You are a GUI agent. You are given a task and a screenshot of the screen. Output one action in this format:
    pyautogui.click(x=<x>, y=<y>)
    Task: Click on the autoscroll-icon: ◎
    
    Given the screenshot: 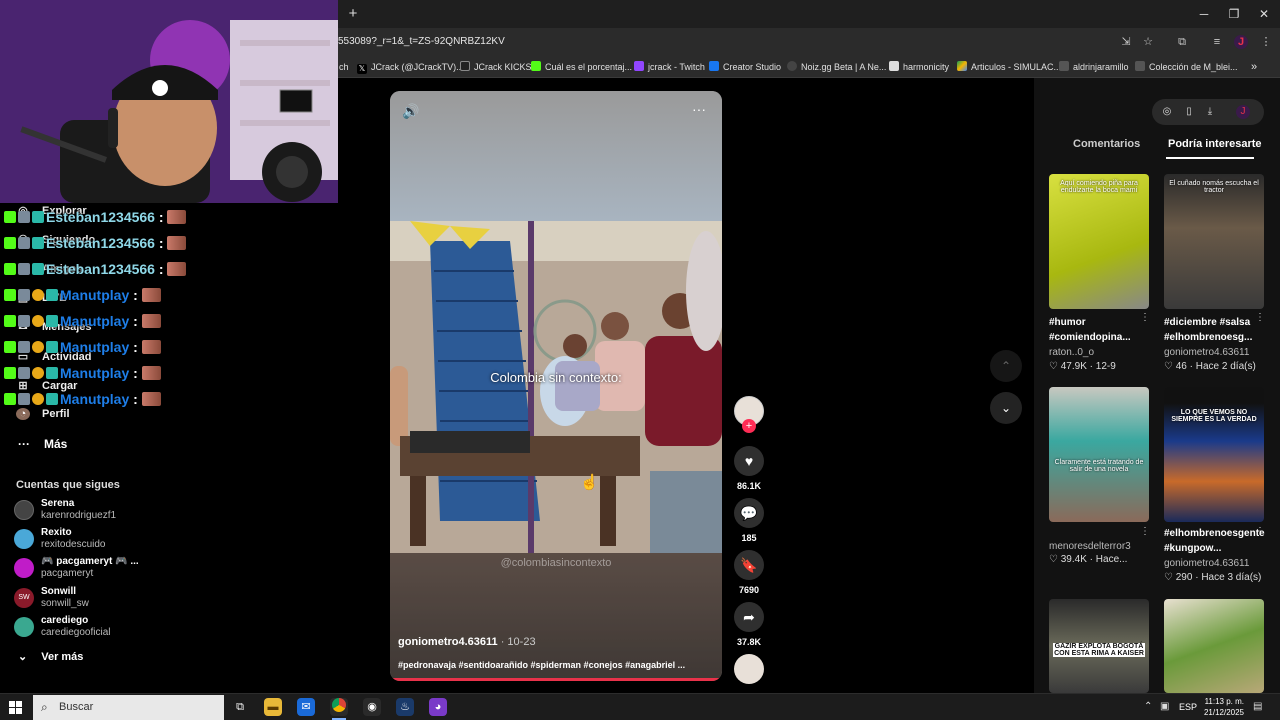 What is the action you would take?
    pyautogui.click(x=1167, y=112)
    